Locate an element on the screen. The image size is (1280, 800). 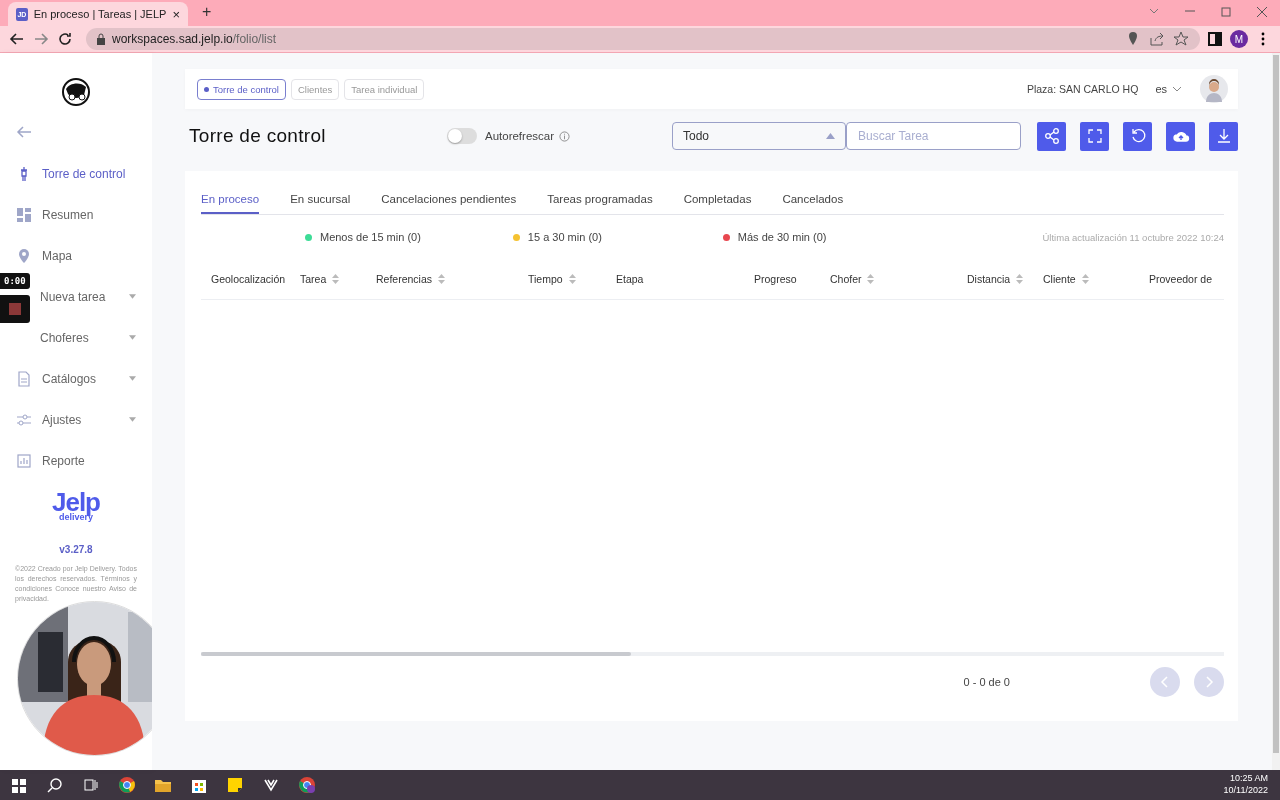
sidebar-item: Ajustes is located at coordinates (76, 419).